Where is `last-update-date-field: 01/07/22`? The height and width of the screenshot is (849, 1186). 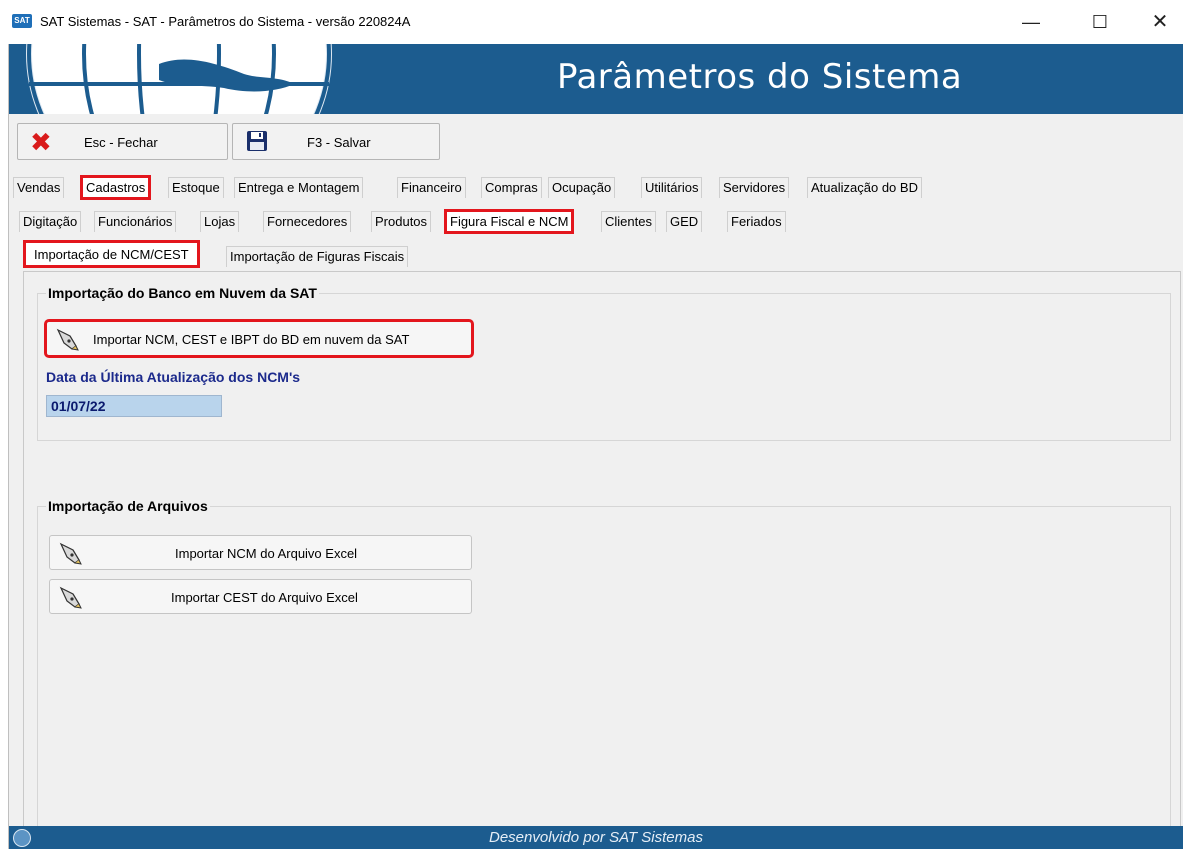
last-update-date-field: 01/07/22 is located at coordinates (134, 406).